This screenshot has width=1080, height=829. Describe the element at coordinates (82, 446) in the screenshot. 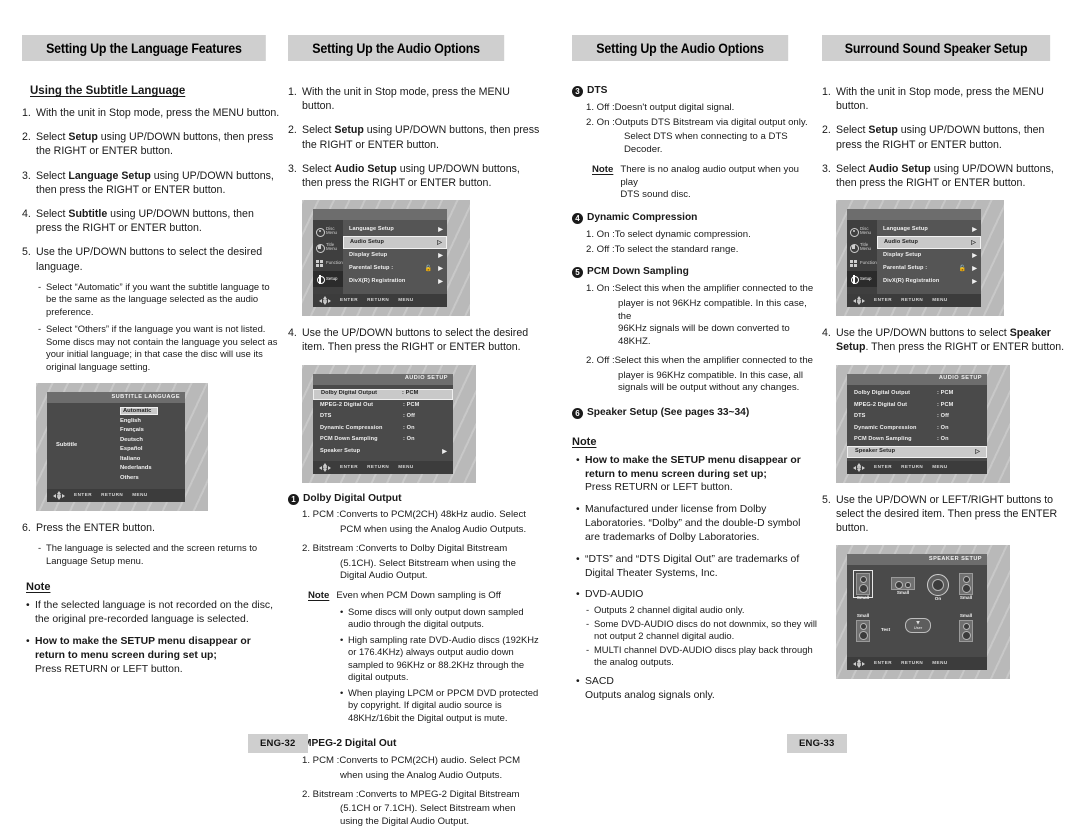

I see `osd-left-label: Subtitle` at that location.